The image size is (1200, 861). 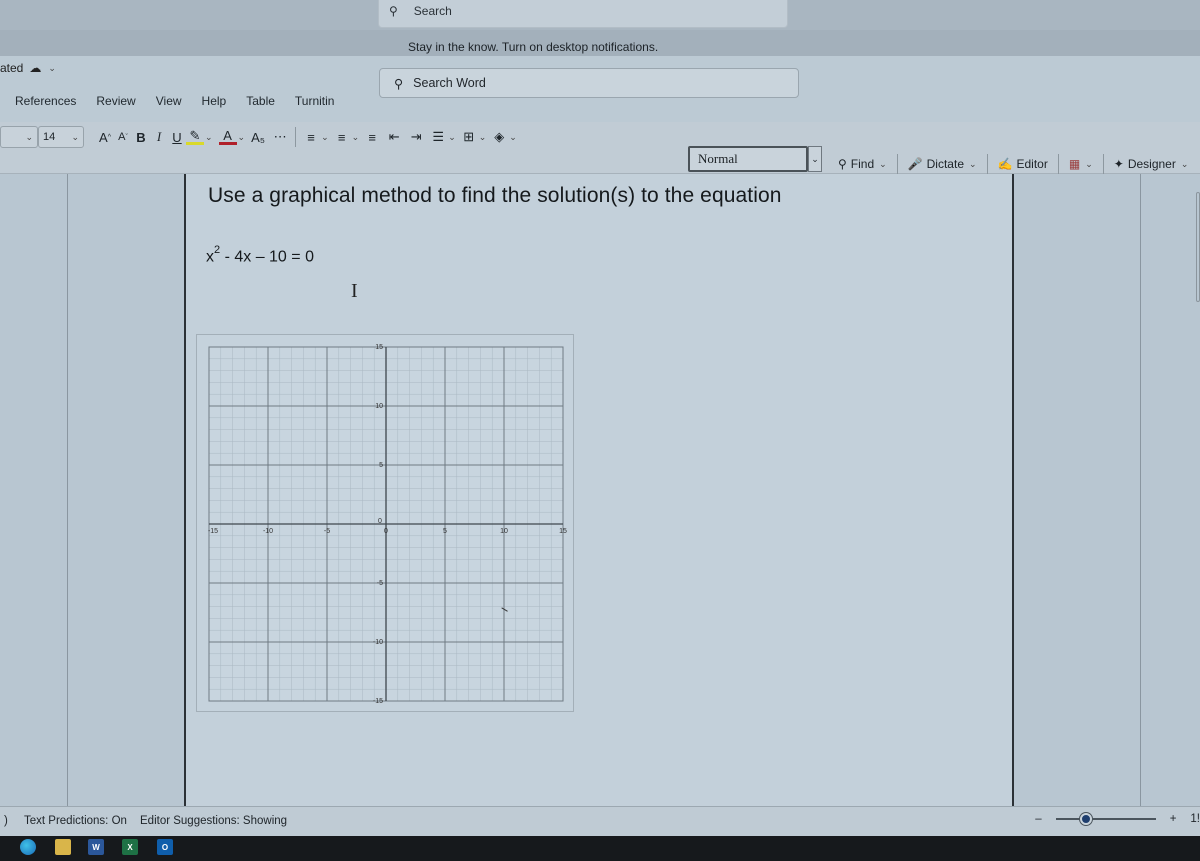 I want to click on zoom-slider-thumb, so click(x=1085, y=819).